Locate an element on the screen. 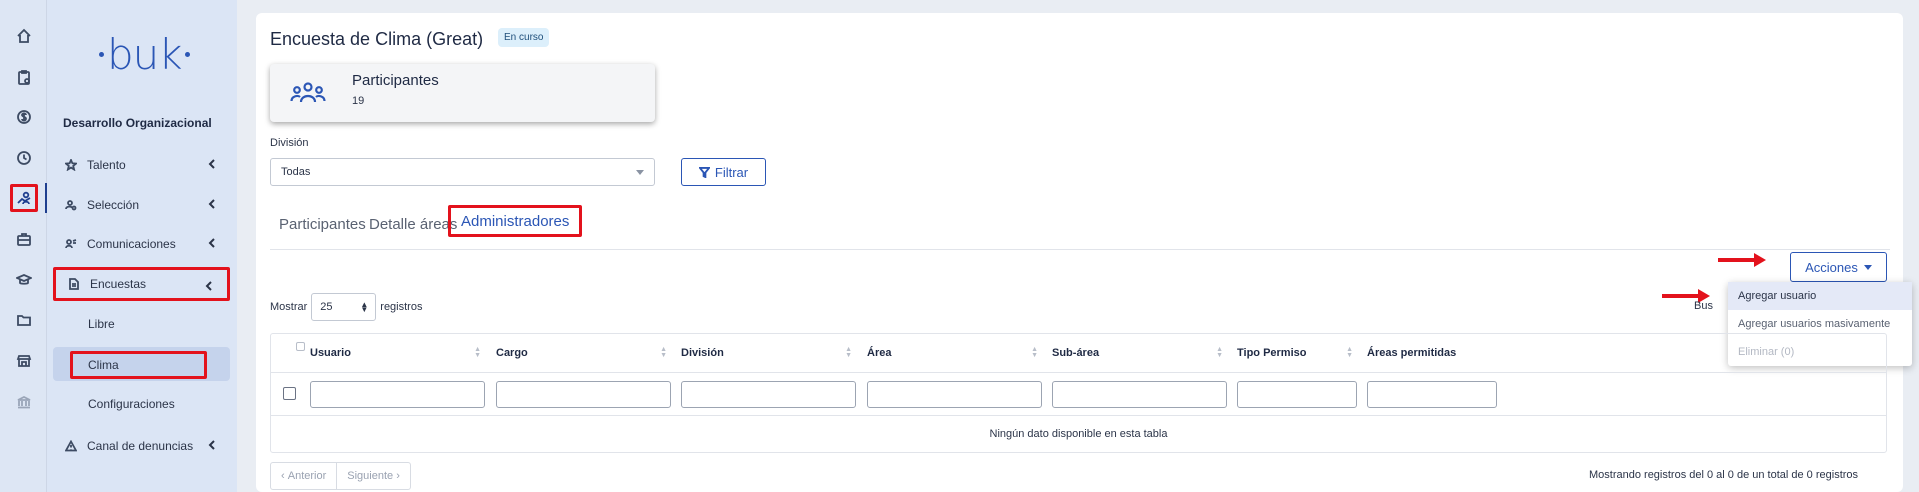 This screenshot has height=492, width=1919. folder-icon is located at coordinates (24, 320).